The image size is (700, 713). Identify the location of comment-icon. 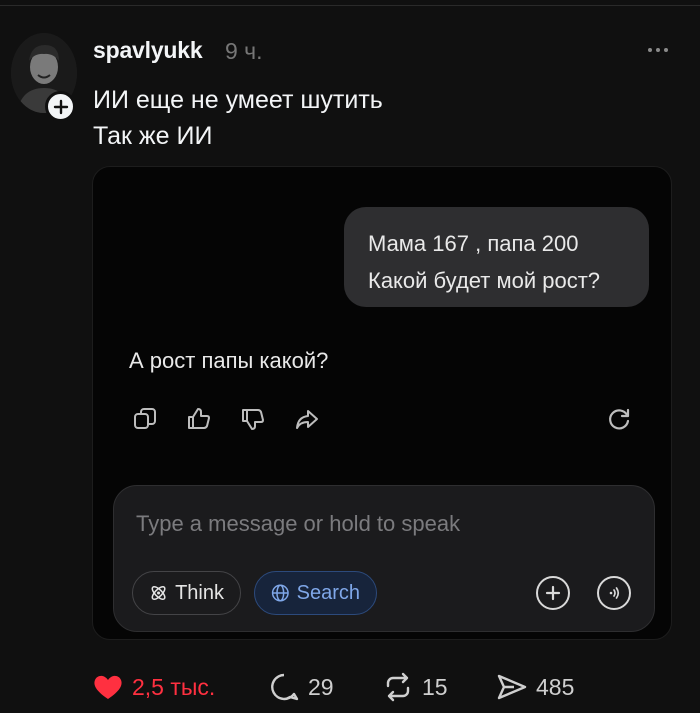
(285, 687).